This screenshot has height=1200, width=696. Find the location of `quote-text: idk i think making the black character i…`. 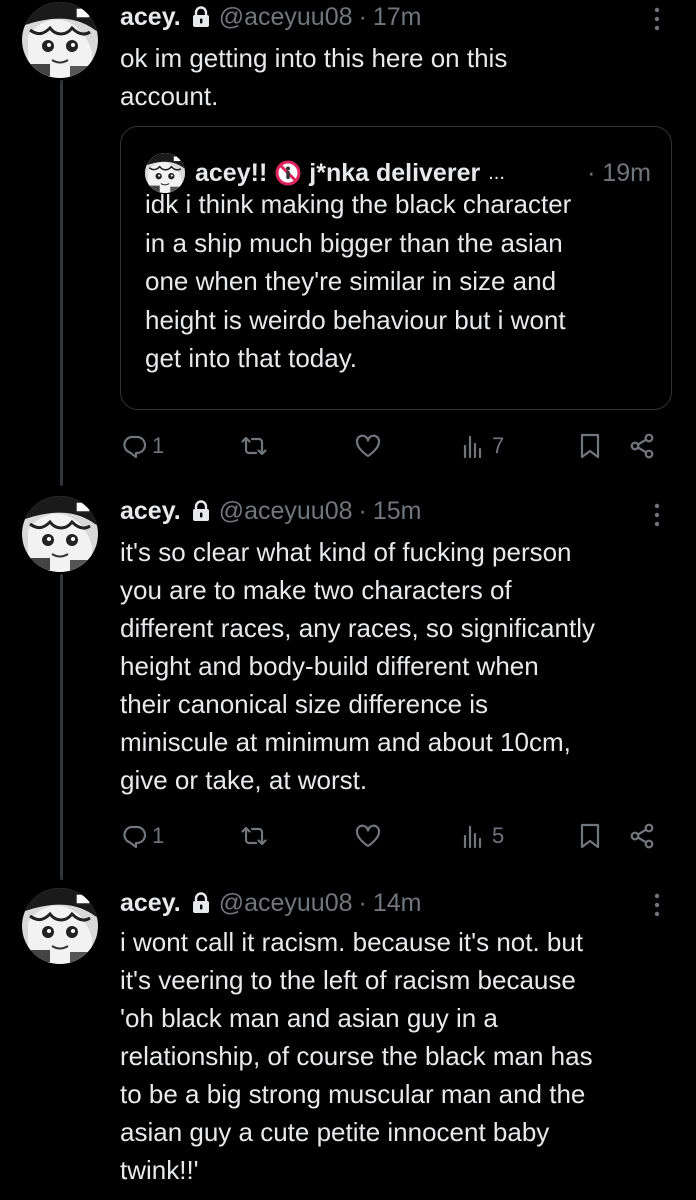

quote-text: idk i think making the black character i… is located at coordinates (358, 281).